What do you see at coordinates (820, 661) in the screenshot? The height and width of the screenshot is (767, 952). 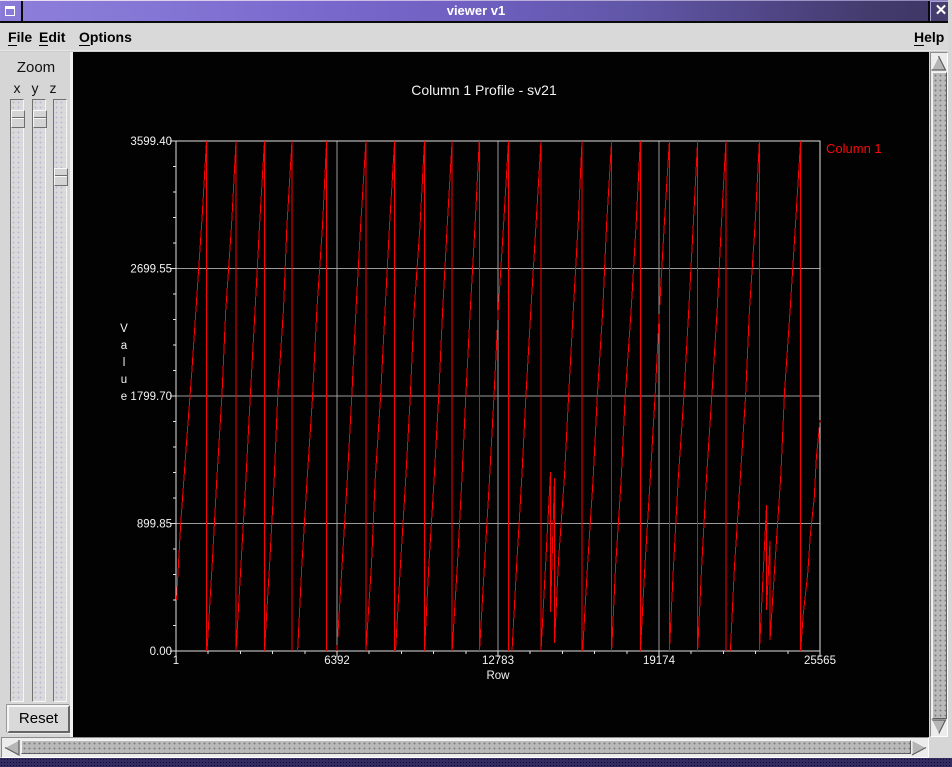 I see `svg-text: 25565` at bounding box center [820, 661].